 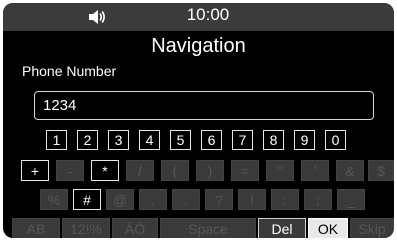 I want to click on key-ampersand: &, so click(x=350, y=170).